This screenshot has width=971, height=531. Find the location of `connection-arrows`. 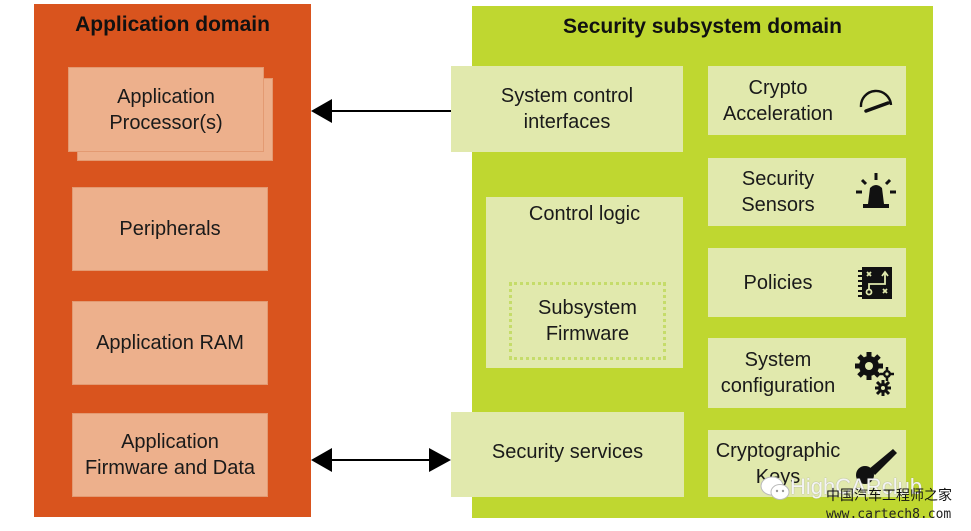

connection-arrows is located at coordinates (381, 285).